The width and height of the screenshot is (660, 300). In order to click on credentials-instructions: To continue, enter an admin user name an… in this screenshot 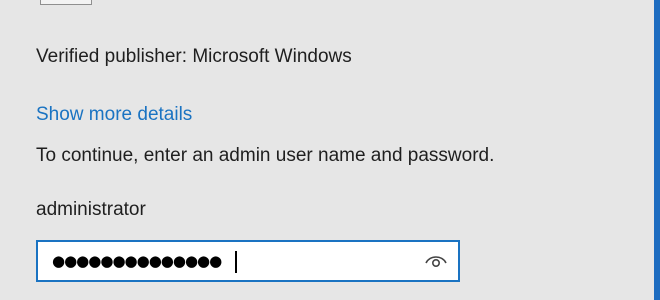, I will do `click(265, 155)`.